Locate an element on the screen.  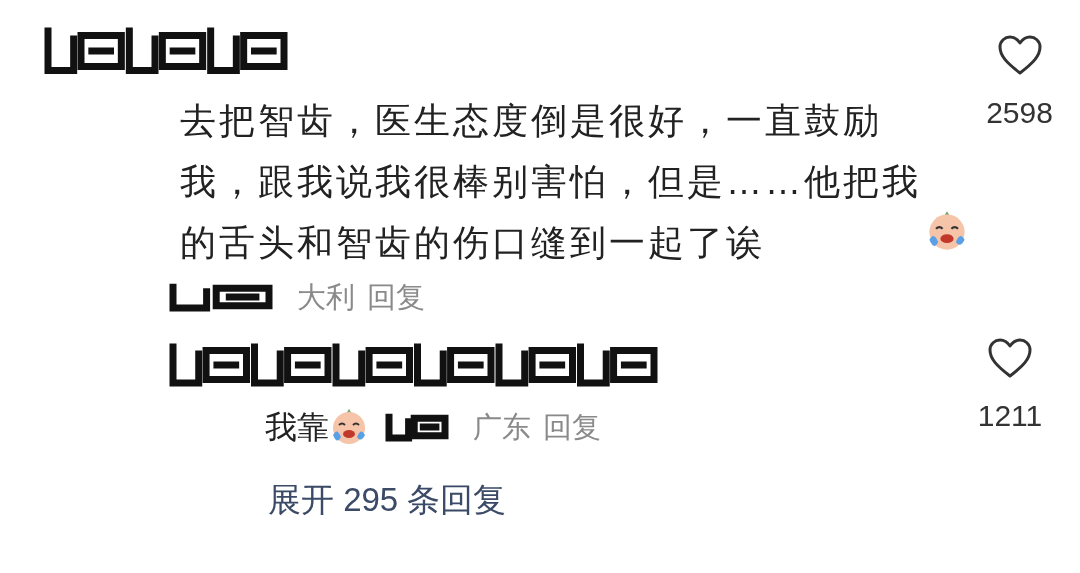
like-count: 2598 is located at coordinates (1019, 113).